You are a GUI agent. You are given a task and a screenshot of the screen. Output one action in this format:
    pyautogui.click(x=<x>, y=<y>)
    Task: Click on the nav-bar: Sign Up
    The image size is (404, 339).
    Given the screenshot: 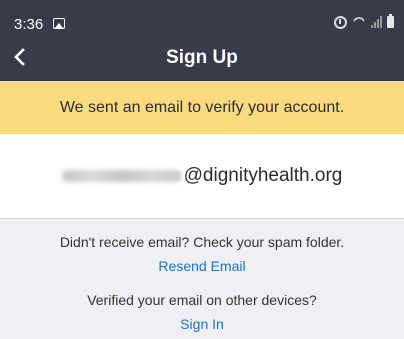 What is the action you would take?
    pyautogui.click(x=202, y=58)
    